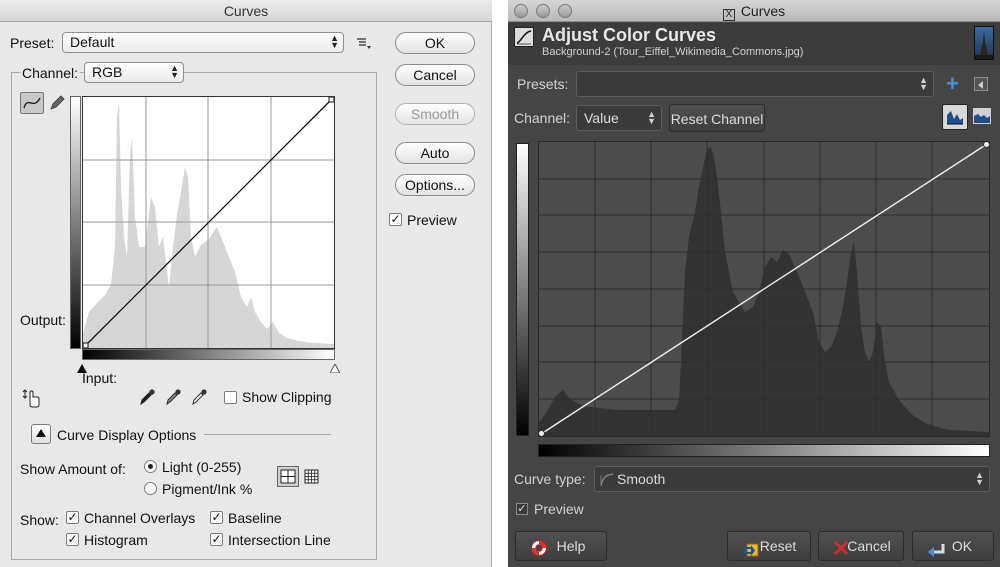 The height and width of the screenshot is (567, 1000). What do you see at coordinates (717, 118) in the screenshot?
I see `reset-channel-button: Reset Channel` at bounding box center [717, 118].